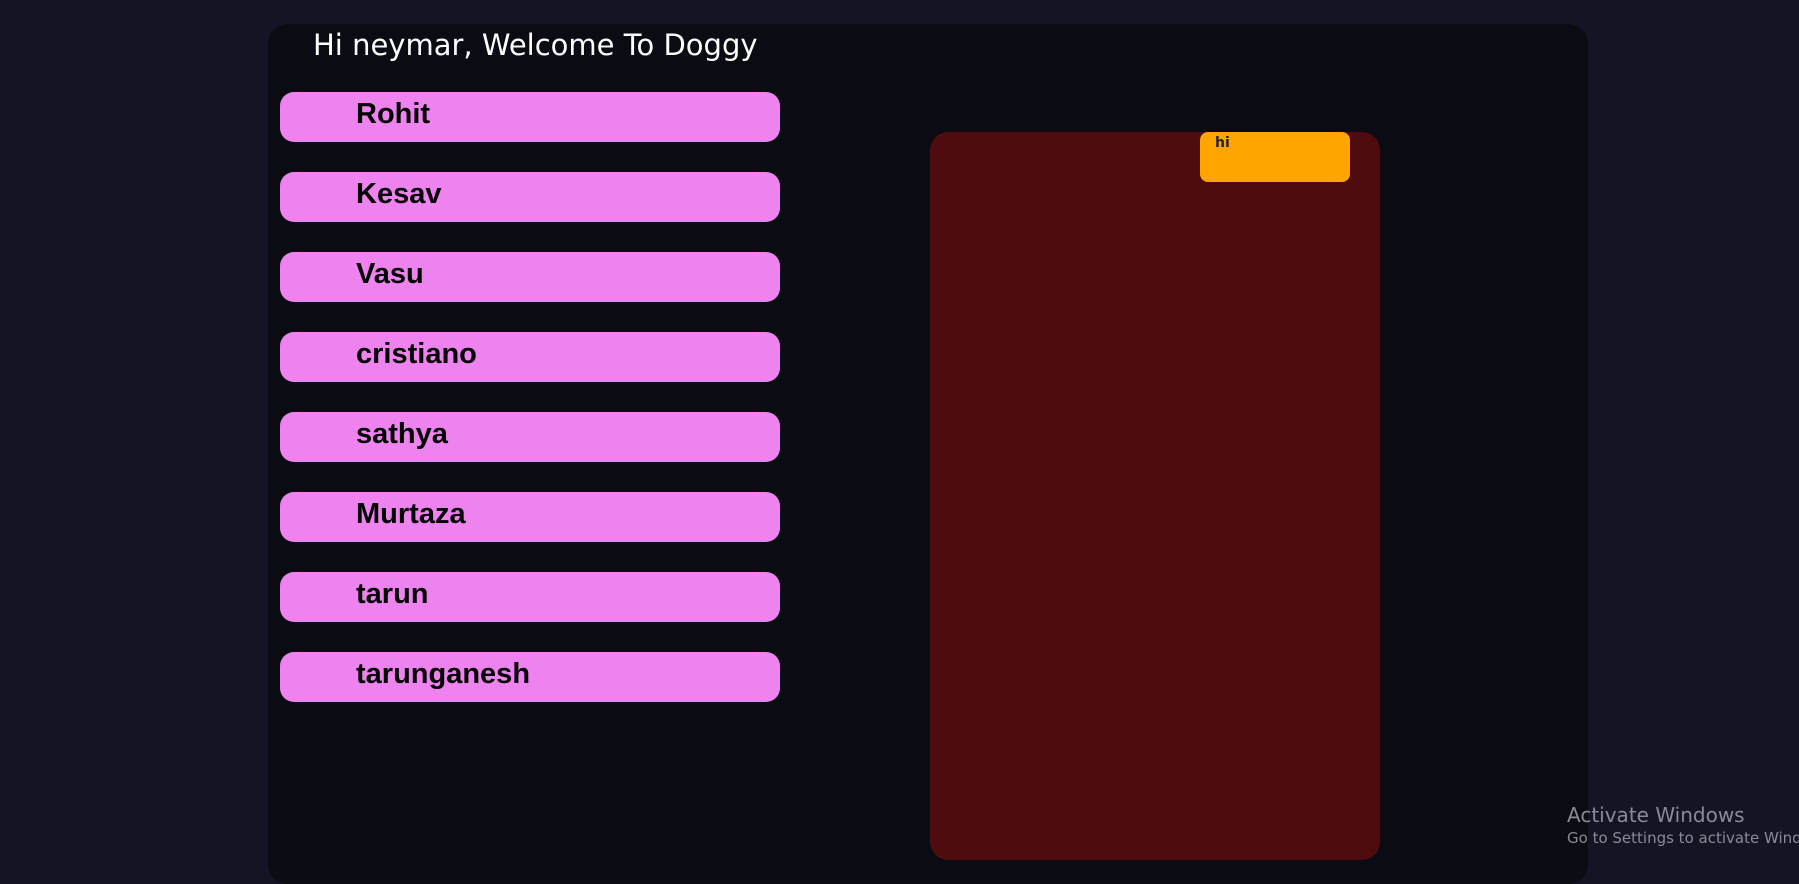  What do you see at coordinates (390, 274) in the screenshot?
I see `contact-name: Vasu` at bounding box center [390, 274].